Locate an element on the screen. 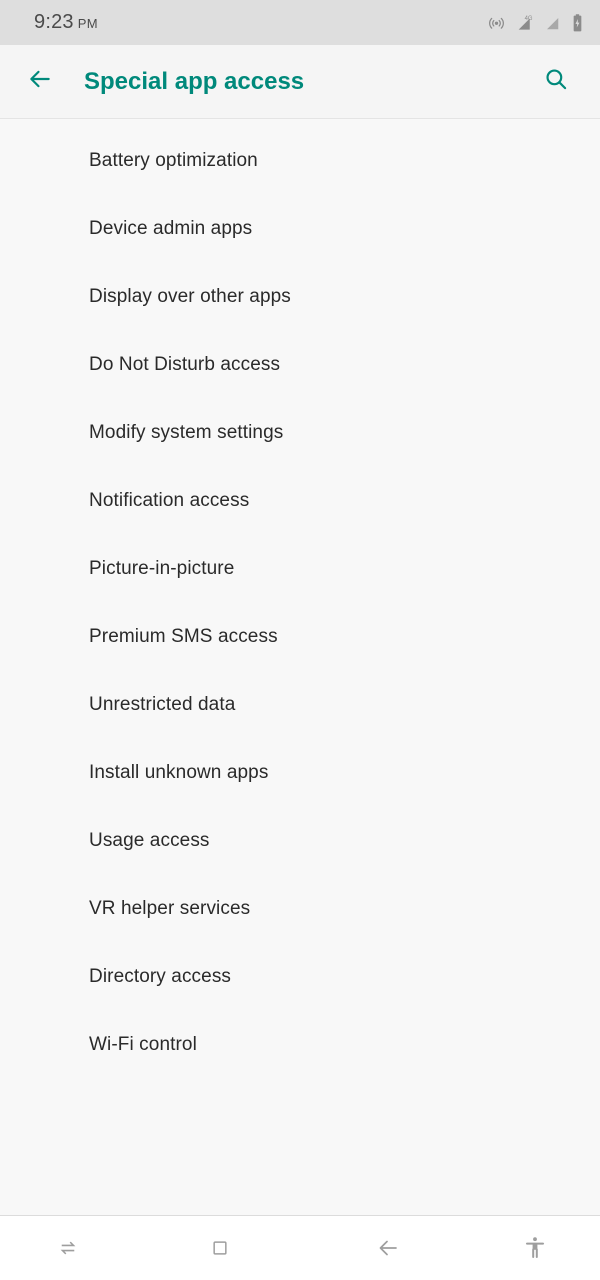  nav-accessibility-button is located at coordinates (535, 1248).